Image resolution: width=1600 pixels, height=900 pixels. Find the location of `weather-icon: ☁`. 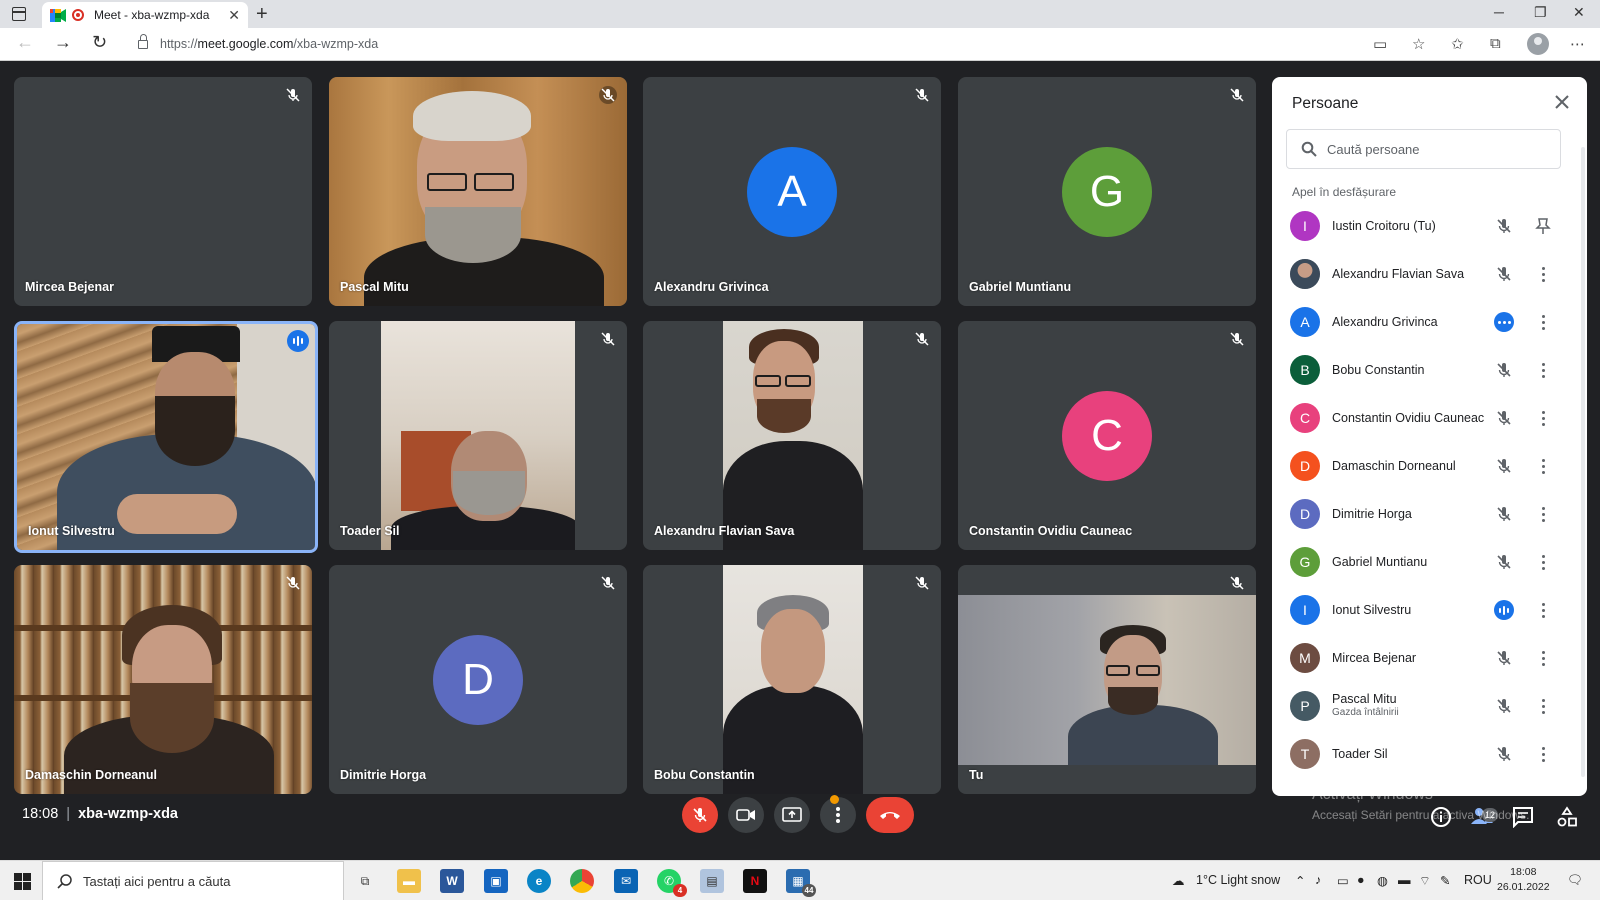

weather-icon: ☁ is located at coordinates (1178, 880).